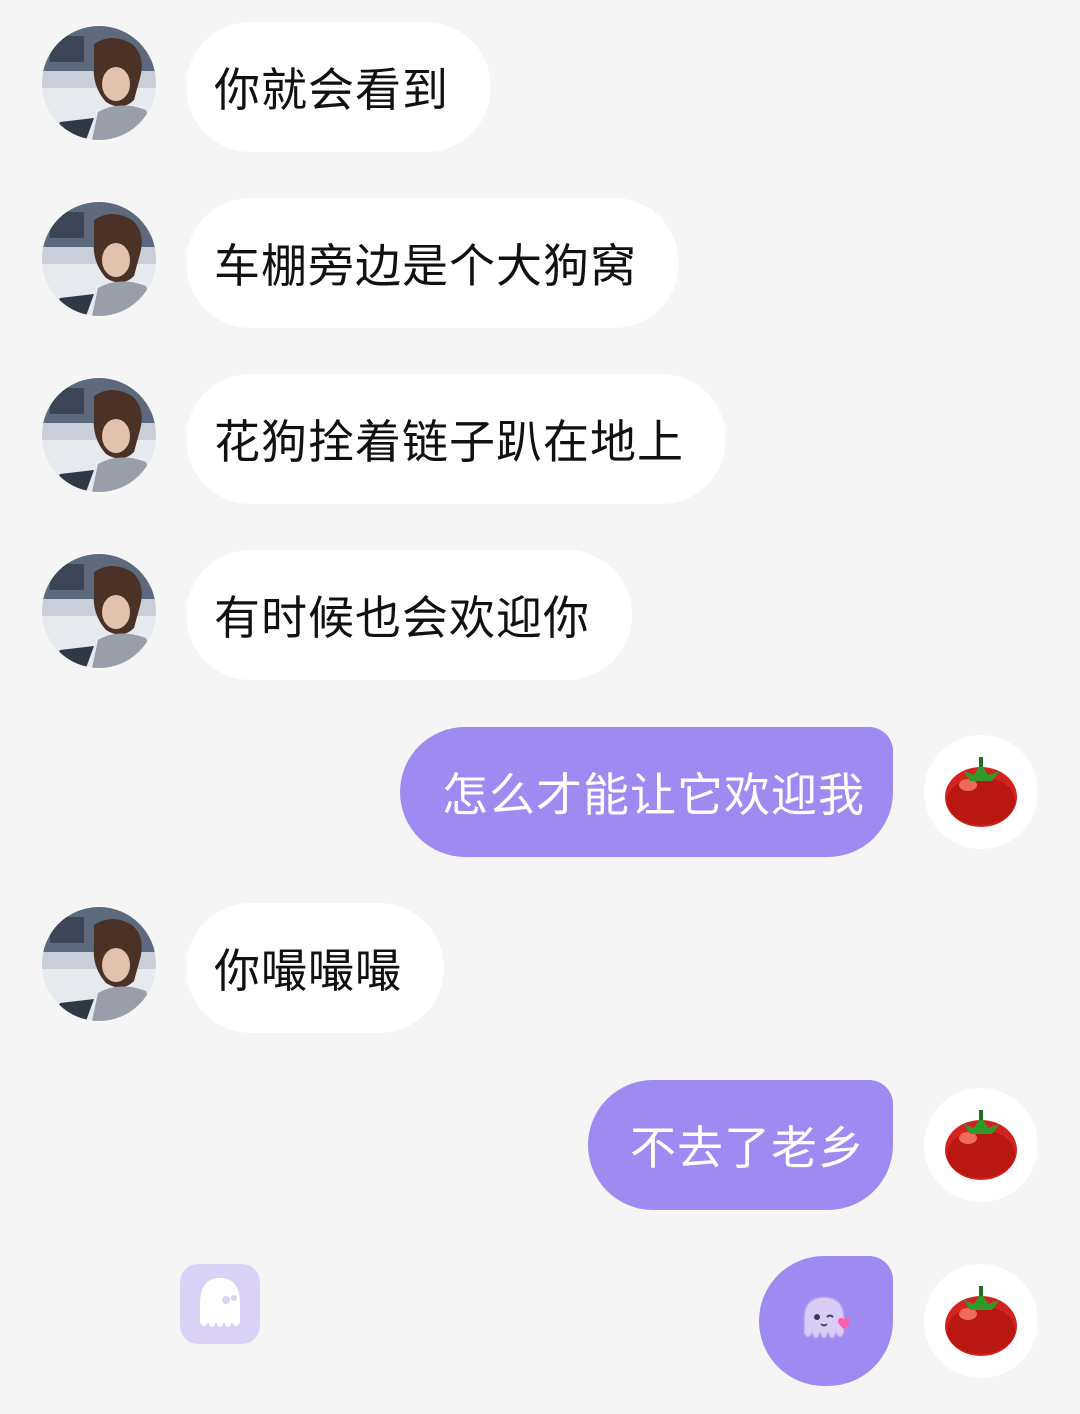  What do you see at coordinates (402, 618) in the screenshot?
I see `message-text: 有时候也会欢迎你` at bounding box center [402, 618].